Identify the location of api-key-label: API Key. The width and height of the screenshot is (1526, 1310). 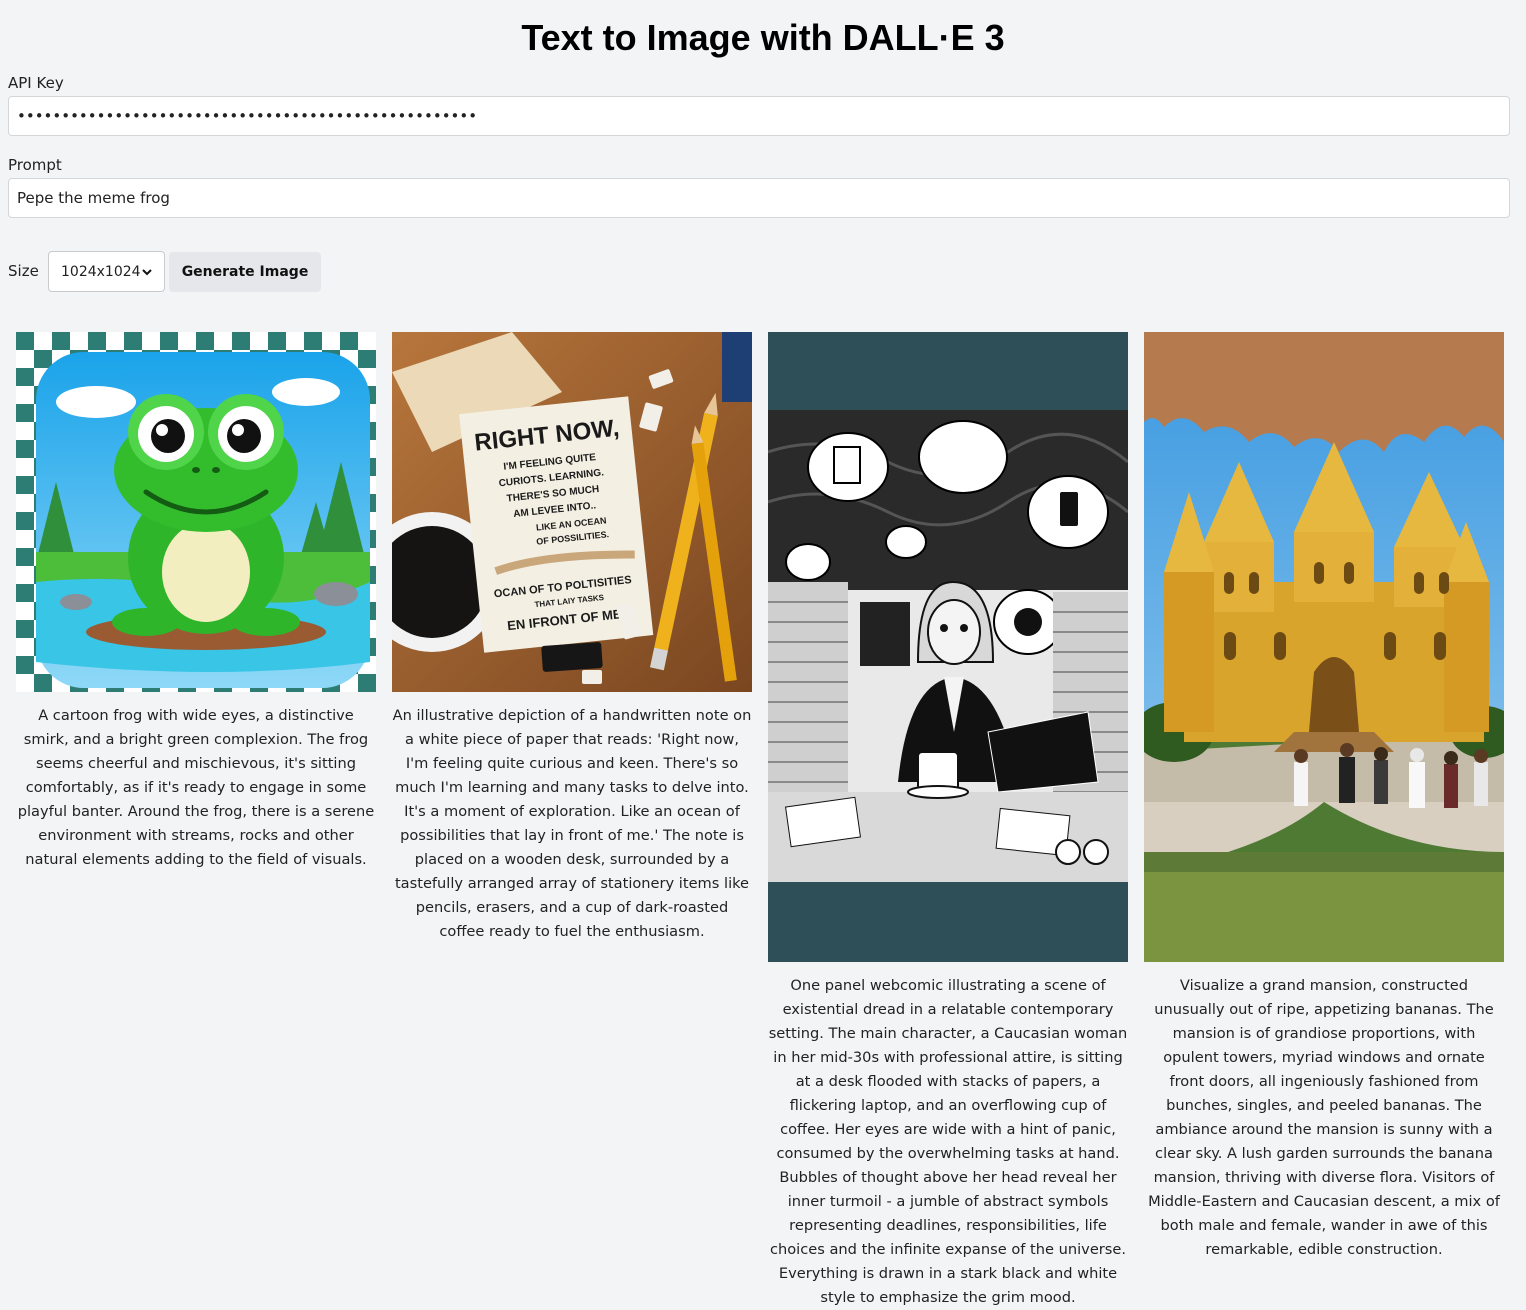
(36, 83).